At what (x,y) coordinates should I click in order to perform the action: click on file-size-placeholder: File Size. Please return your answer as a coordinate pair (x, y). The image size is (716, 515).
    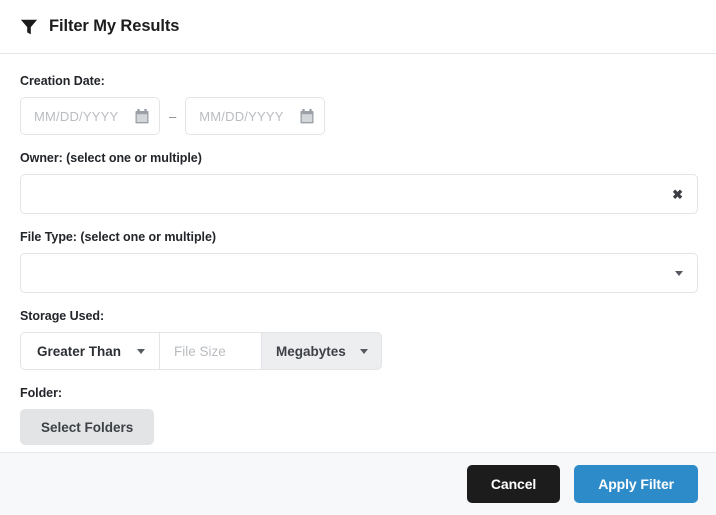
    Looking at the image, I should click on (200, 351).